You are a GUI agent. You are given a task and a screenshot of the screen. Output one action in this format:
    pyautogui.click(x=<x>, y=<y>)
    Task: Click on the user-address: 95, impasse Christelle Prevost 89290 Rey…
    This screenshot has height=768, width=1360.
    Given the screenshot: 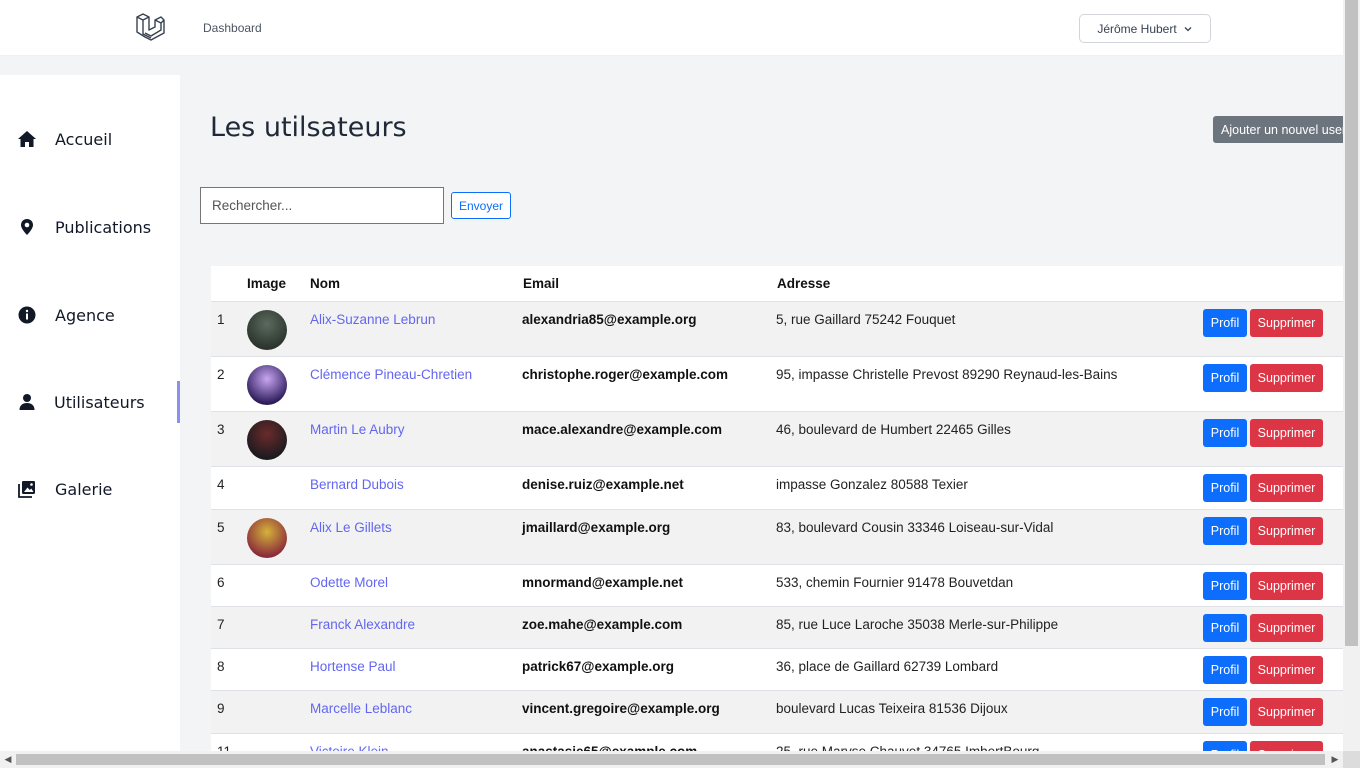 What is the action you would take?
    pyautogui.click(x=947, y=374)
    